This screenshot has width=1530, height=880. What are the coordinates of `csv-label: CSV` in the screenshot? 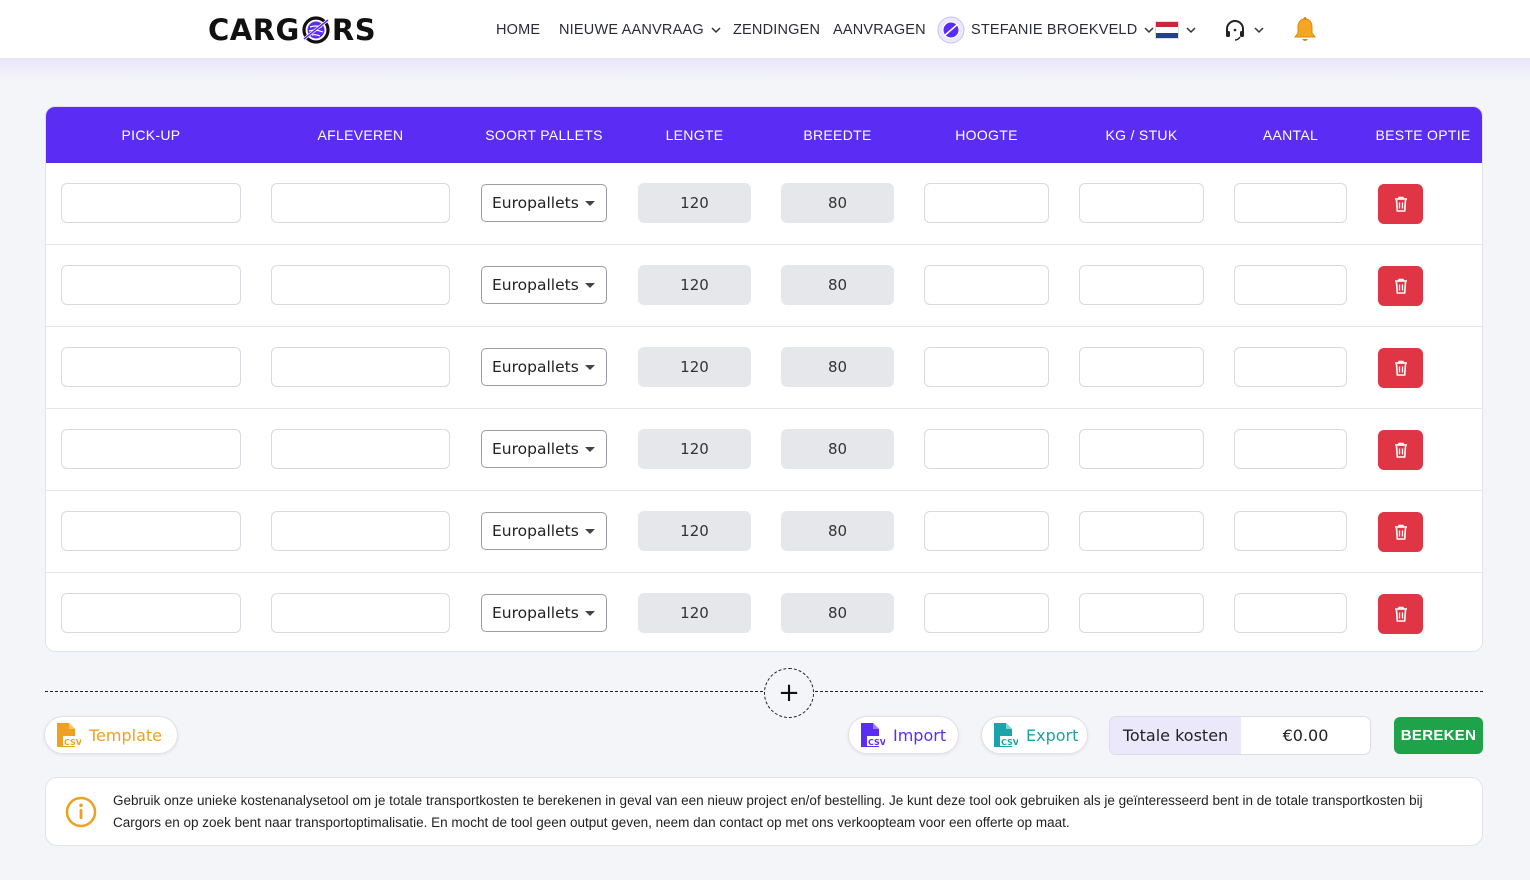 It's located at (876, 742).